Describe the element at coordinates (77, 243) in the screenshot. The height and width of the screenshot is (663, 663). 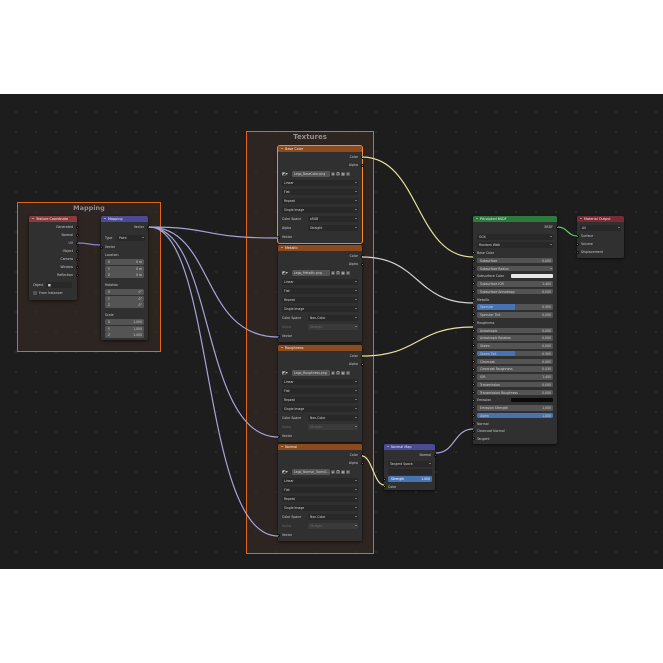
I see `socket-uv` at that location.